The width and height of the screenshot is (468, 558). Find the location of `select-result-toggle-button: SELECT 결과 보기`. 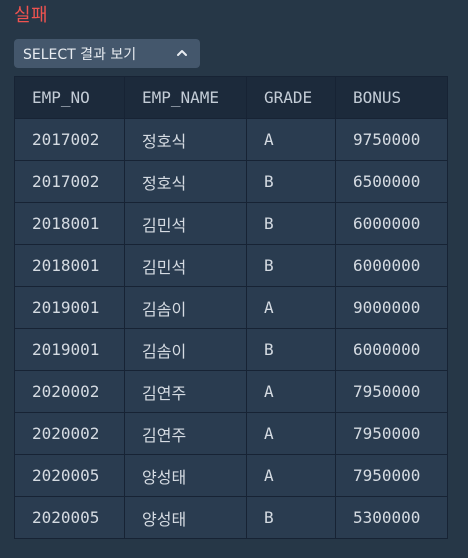

select-result-toggle-button: SELECT 결과 보기 is located at coordinates (107, 53).